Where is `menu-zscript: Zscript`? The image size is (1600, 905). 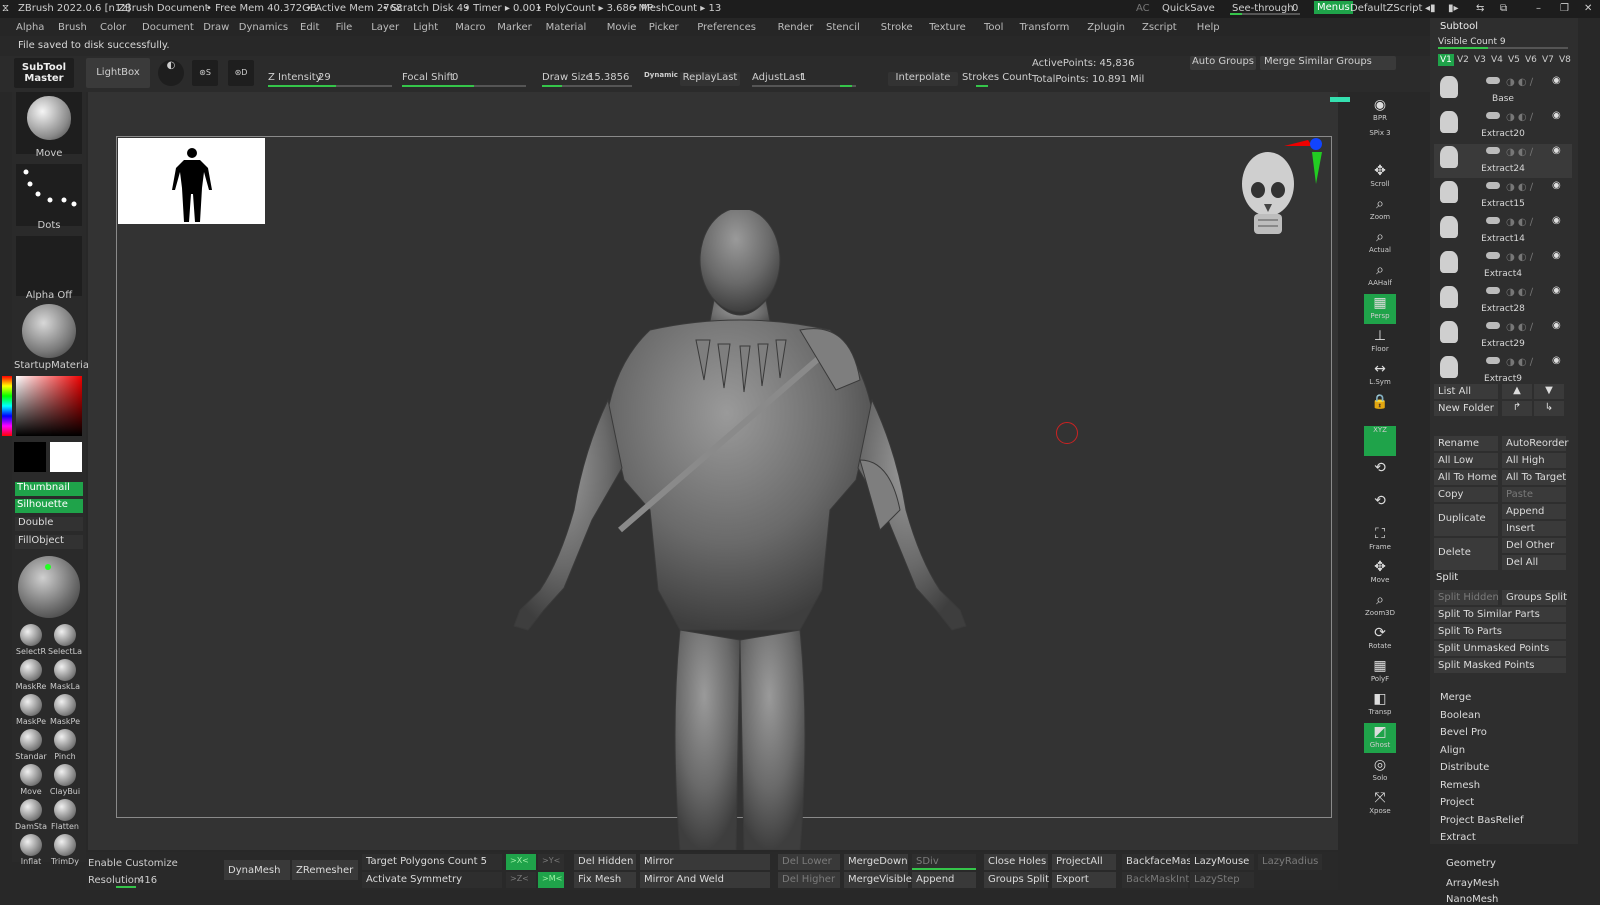
menu-zscript: Zscript is located at coordinates (1159, 27).